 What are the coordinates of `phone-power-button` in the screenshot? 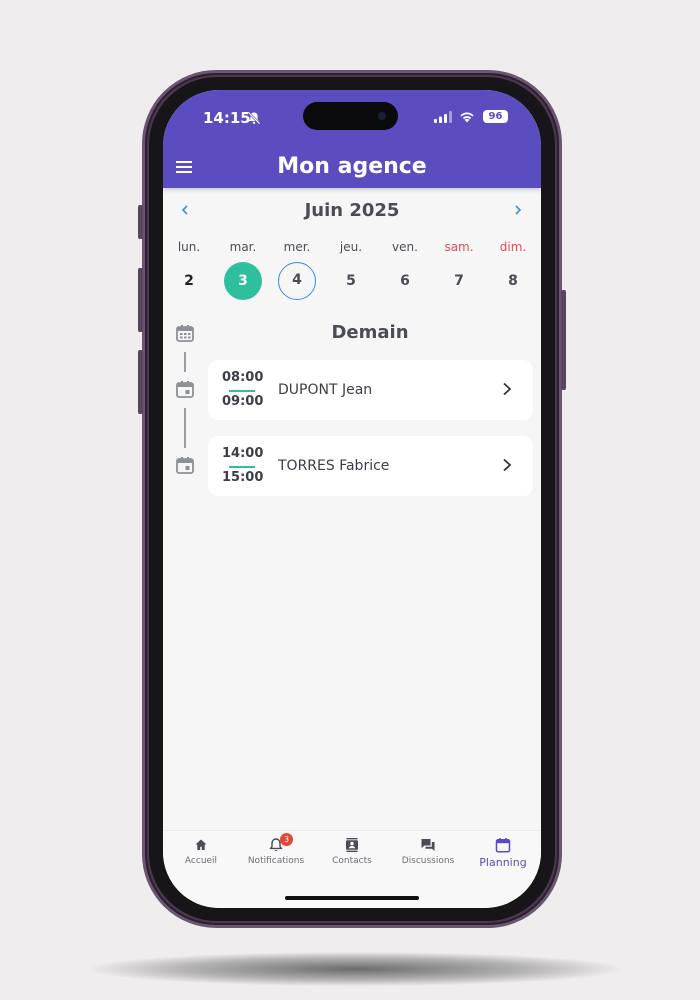 It's located at (563, 340).